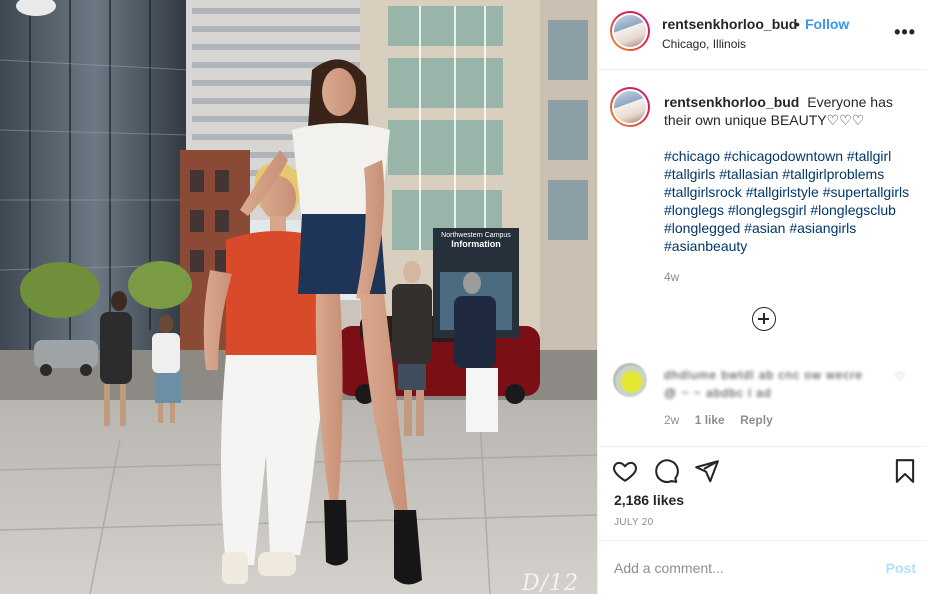 The height and width of the screenshot is (594, 927). Describe the element at coordinates (630, 31) in the screenshot. I see `author-avatar` at that location.